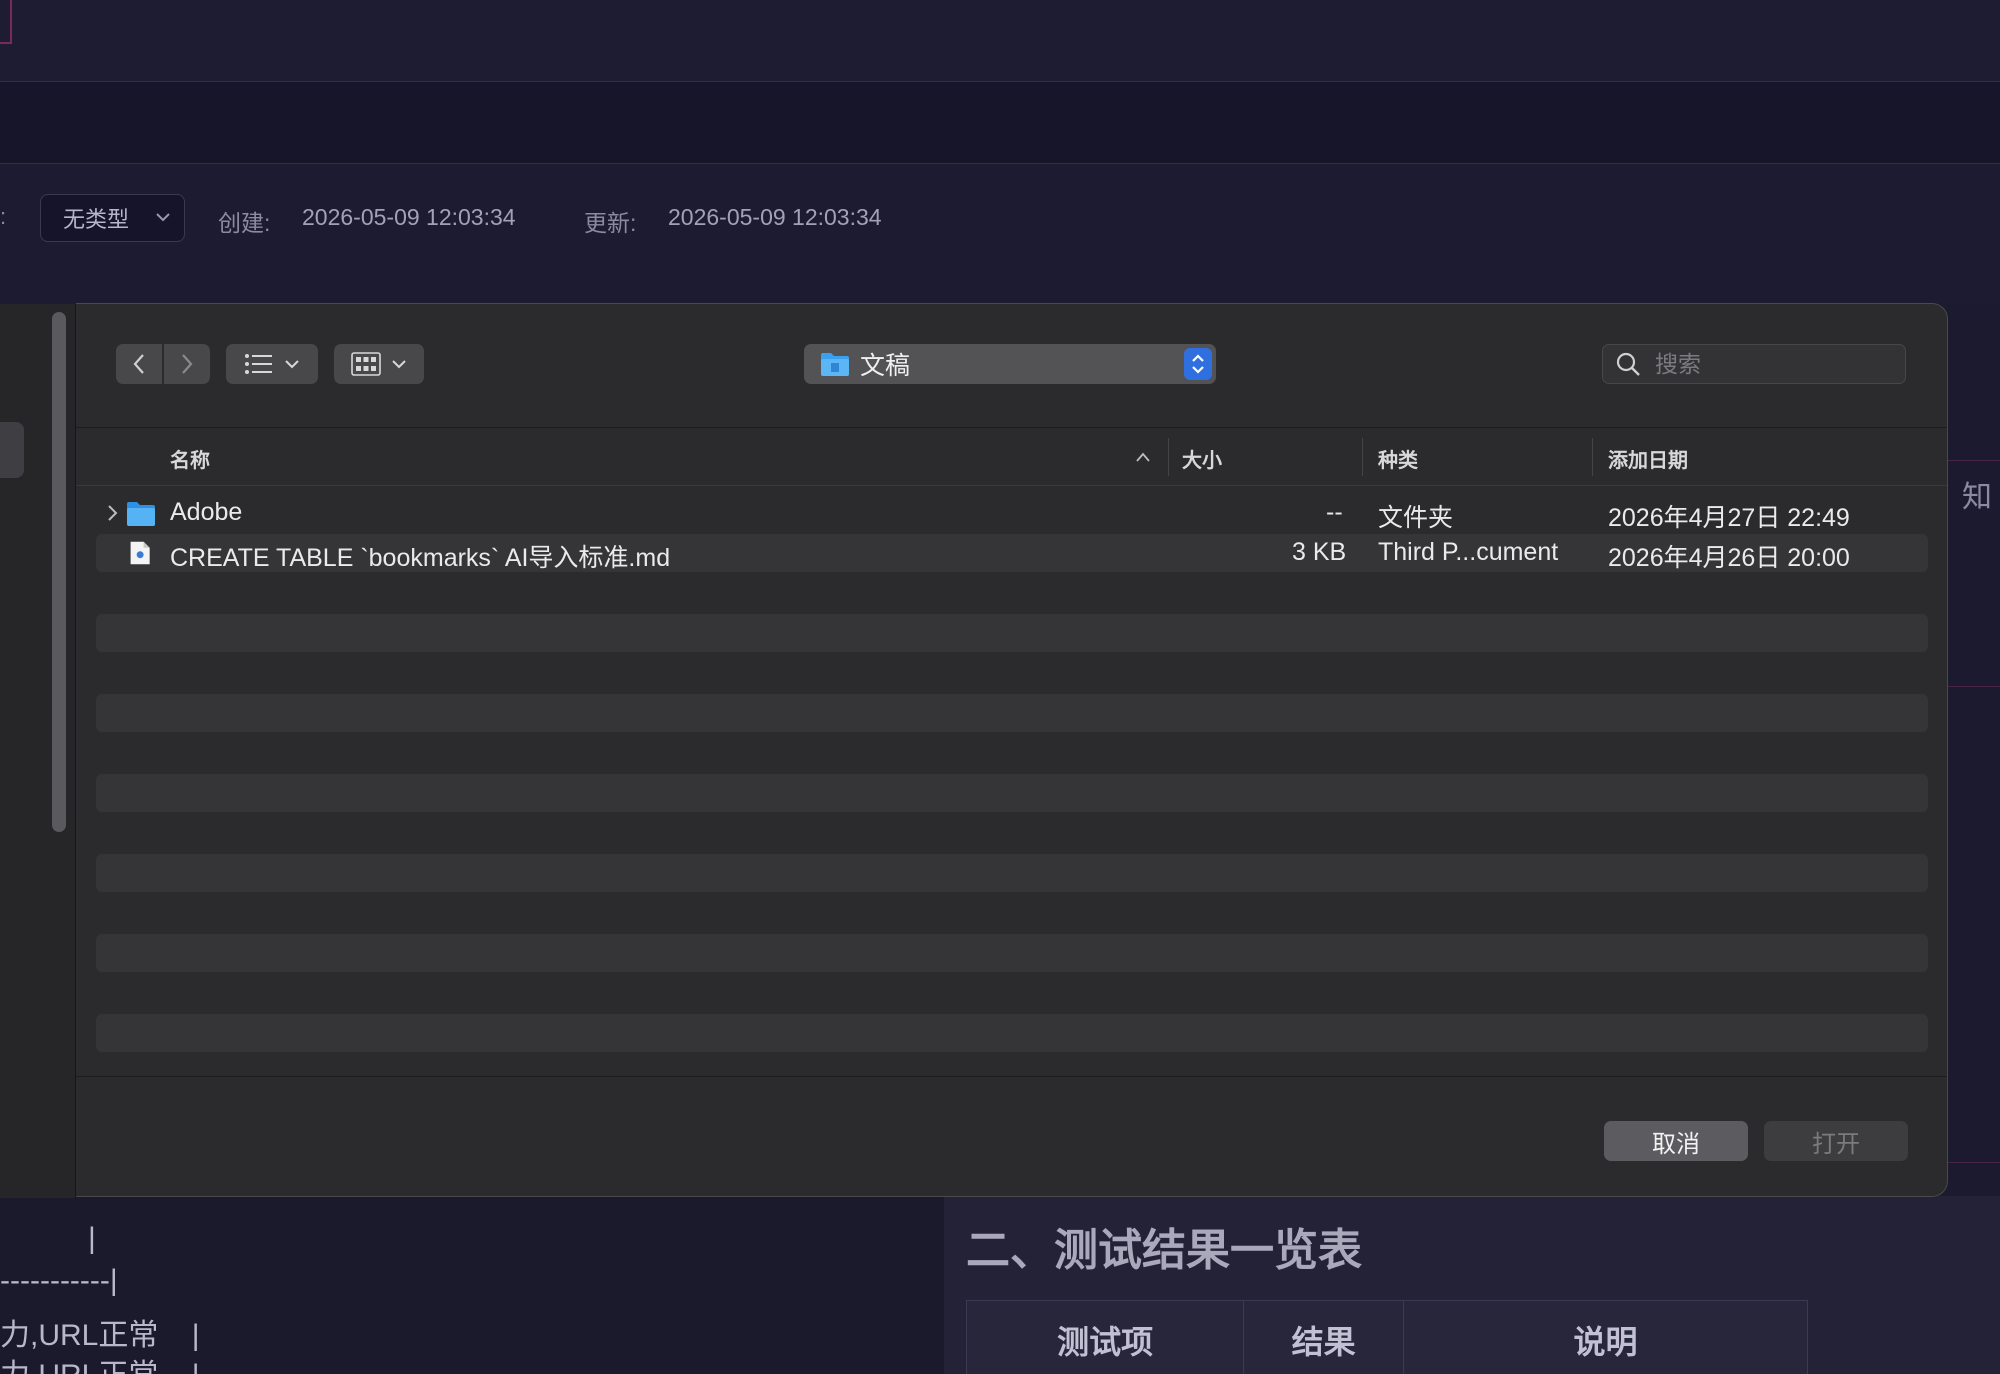 This screenshot has width=2000, height=1374. Describe the element at coordinates (140, 553) in the screenshot. I see `document-icon` at that location.